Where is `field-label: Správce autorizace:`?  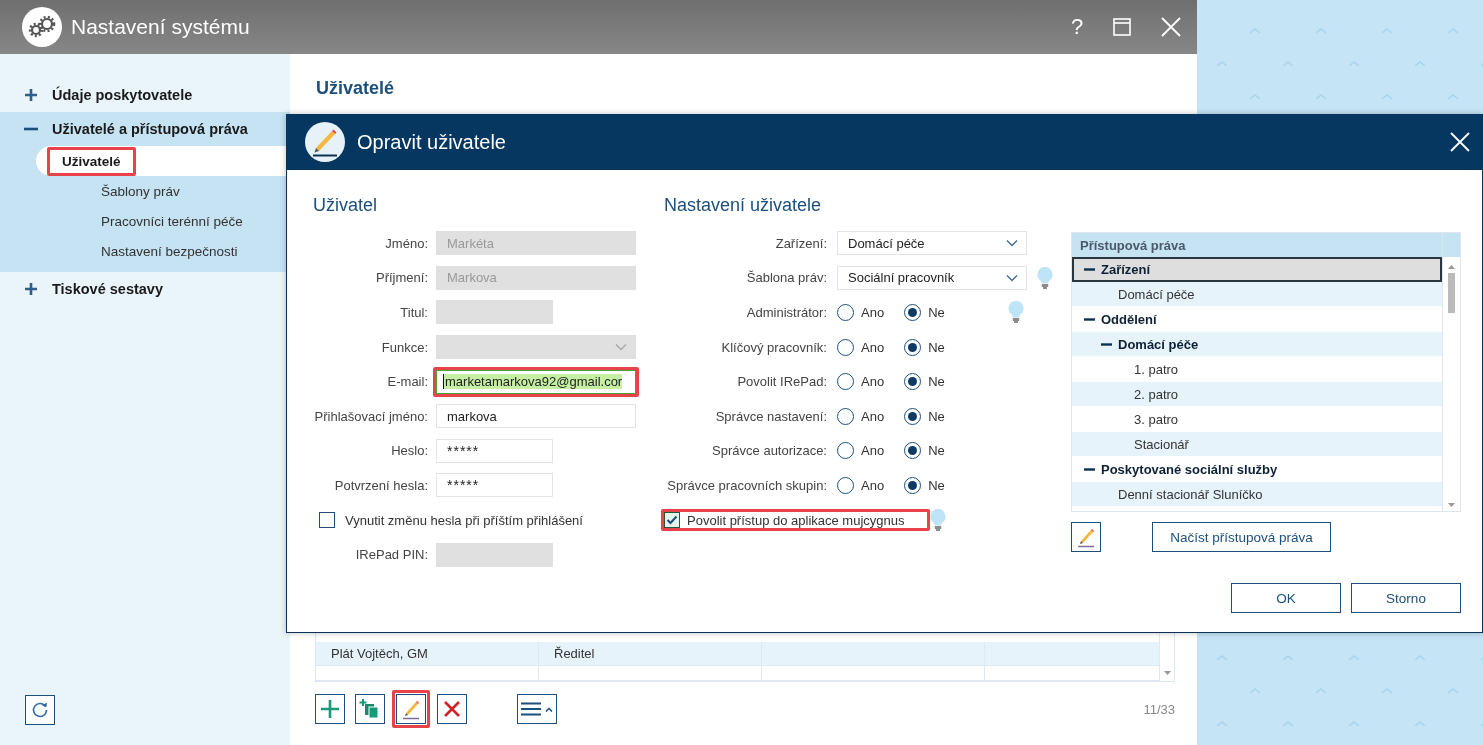 field-label: Správce autorizace: is located at coordinates (769, 451).